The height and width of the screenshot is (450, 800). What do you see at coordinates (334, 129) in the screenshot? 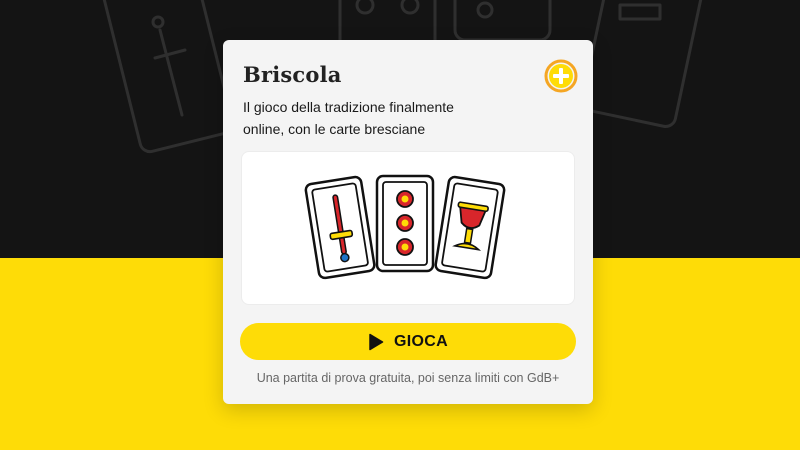
I see `description-line: online, con le carte bresciane` at bounding box center [334, 129].